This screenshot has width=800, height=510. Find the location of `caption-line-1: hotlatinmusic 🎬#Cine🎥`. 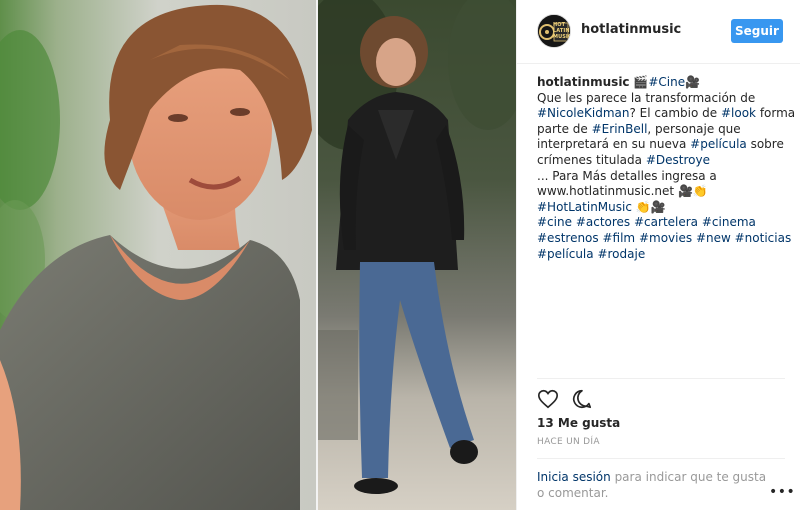

caption-line-1: hotlatinmusic 🎬#Cine🎥 is located at coordinates (663, 83).